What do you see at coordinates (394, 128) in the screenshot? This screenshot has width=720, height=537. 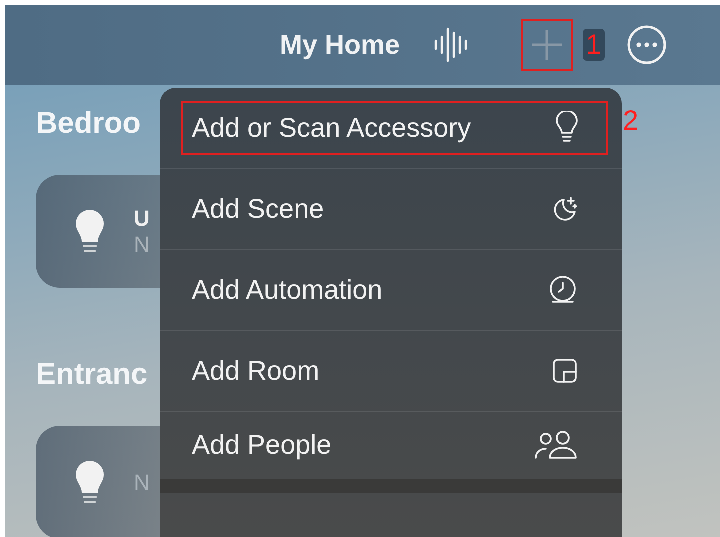 I see `menu-item: Add or Scan Accessory` at bounding box center [394, 128].